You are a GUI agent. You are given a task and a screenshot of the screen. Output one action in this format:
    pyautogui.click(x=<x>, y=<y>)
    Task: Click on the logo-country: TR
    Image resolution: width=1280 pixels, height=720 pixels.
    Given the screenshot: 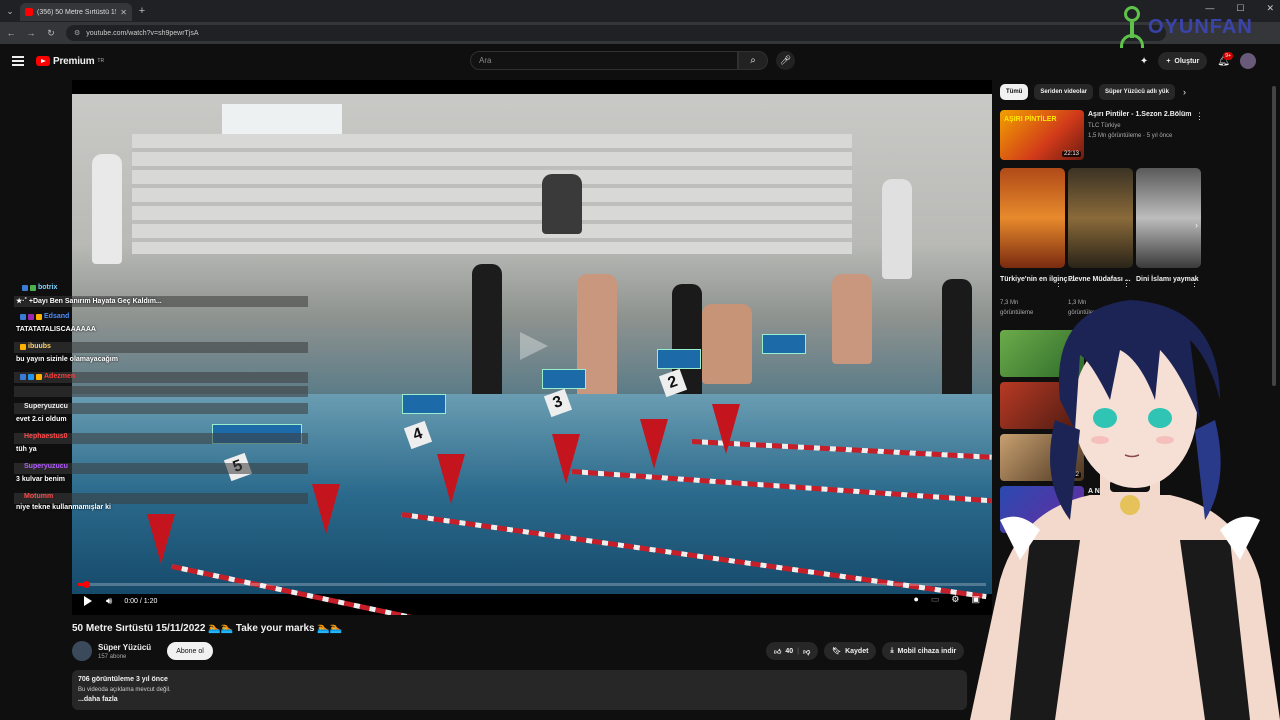 What is the action you would take?
    pyautogui.click(x=101, y=61)
    